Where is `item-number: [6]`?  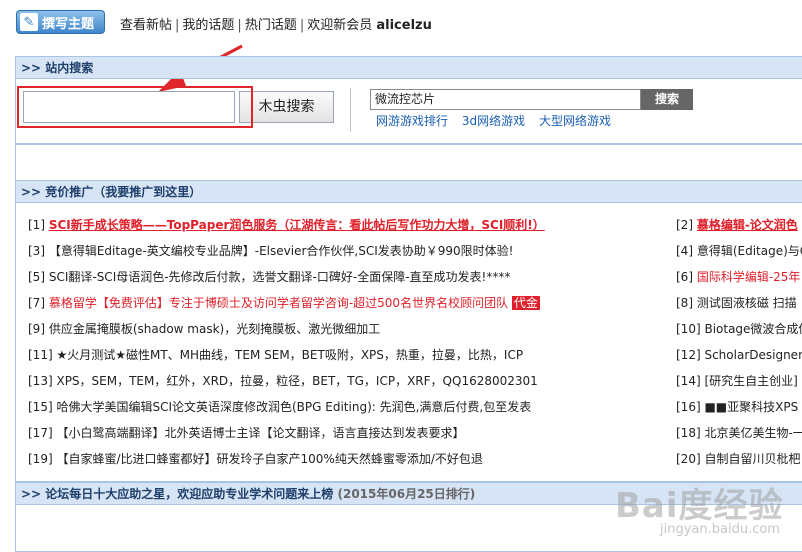 item-number: [6] is located at coordinates (684, 277).